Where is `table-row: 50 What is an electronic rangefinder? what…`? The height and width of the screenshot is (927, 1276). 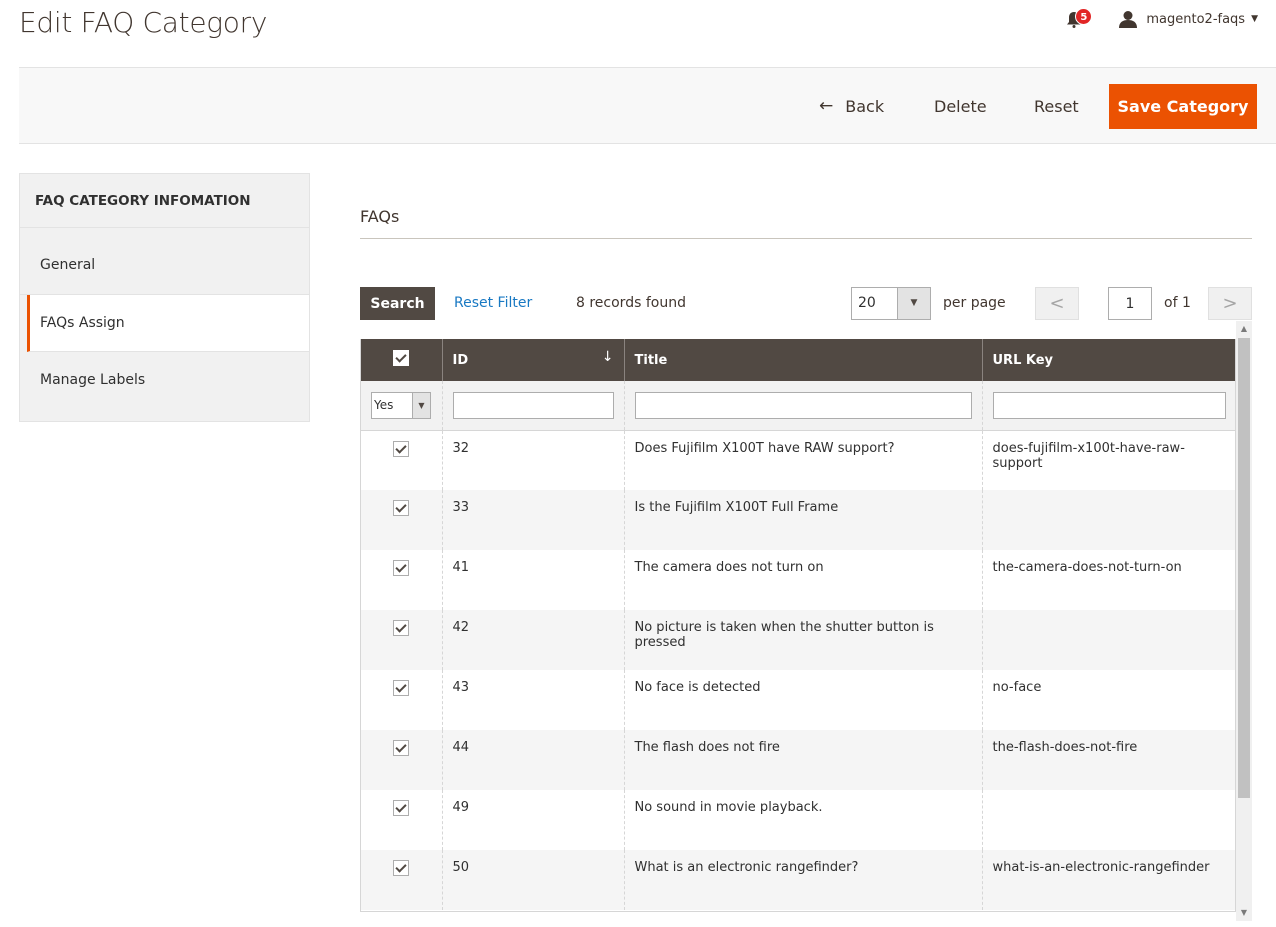 table-row: 50 What is an electronic rangefinder? what… is located at coordinates (798, 880).